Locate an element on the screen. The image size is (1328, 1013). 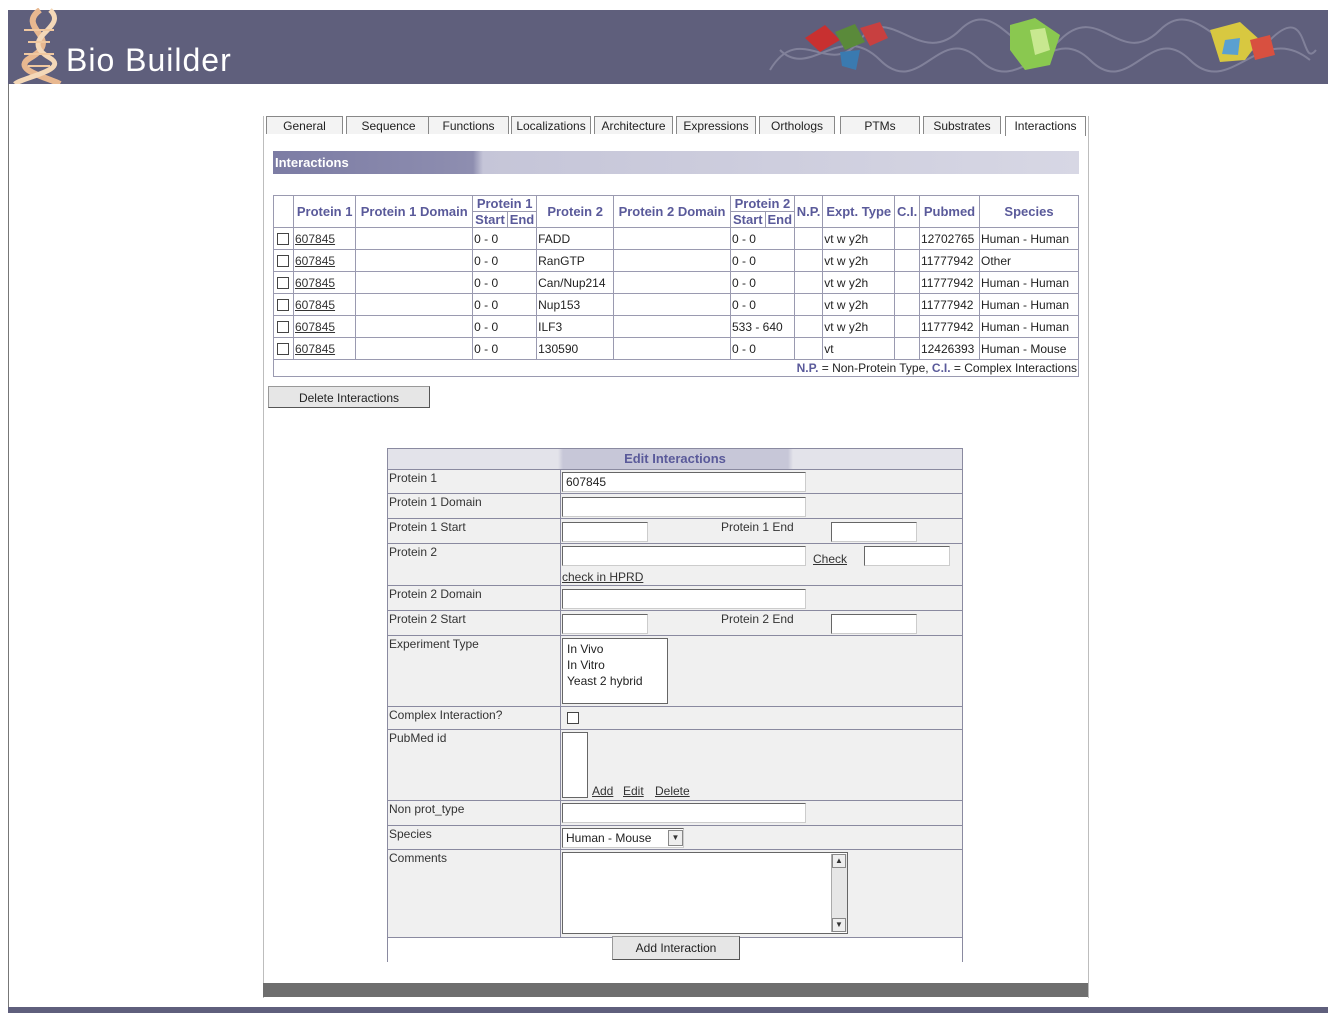
pubmed-add-link: Add is located at coordinates (602, 791).